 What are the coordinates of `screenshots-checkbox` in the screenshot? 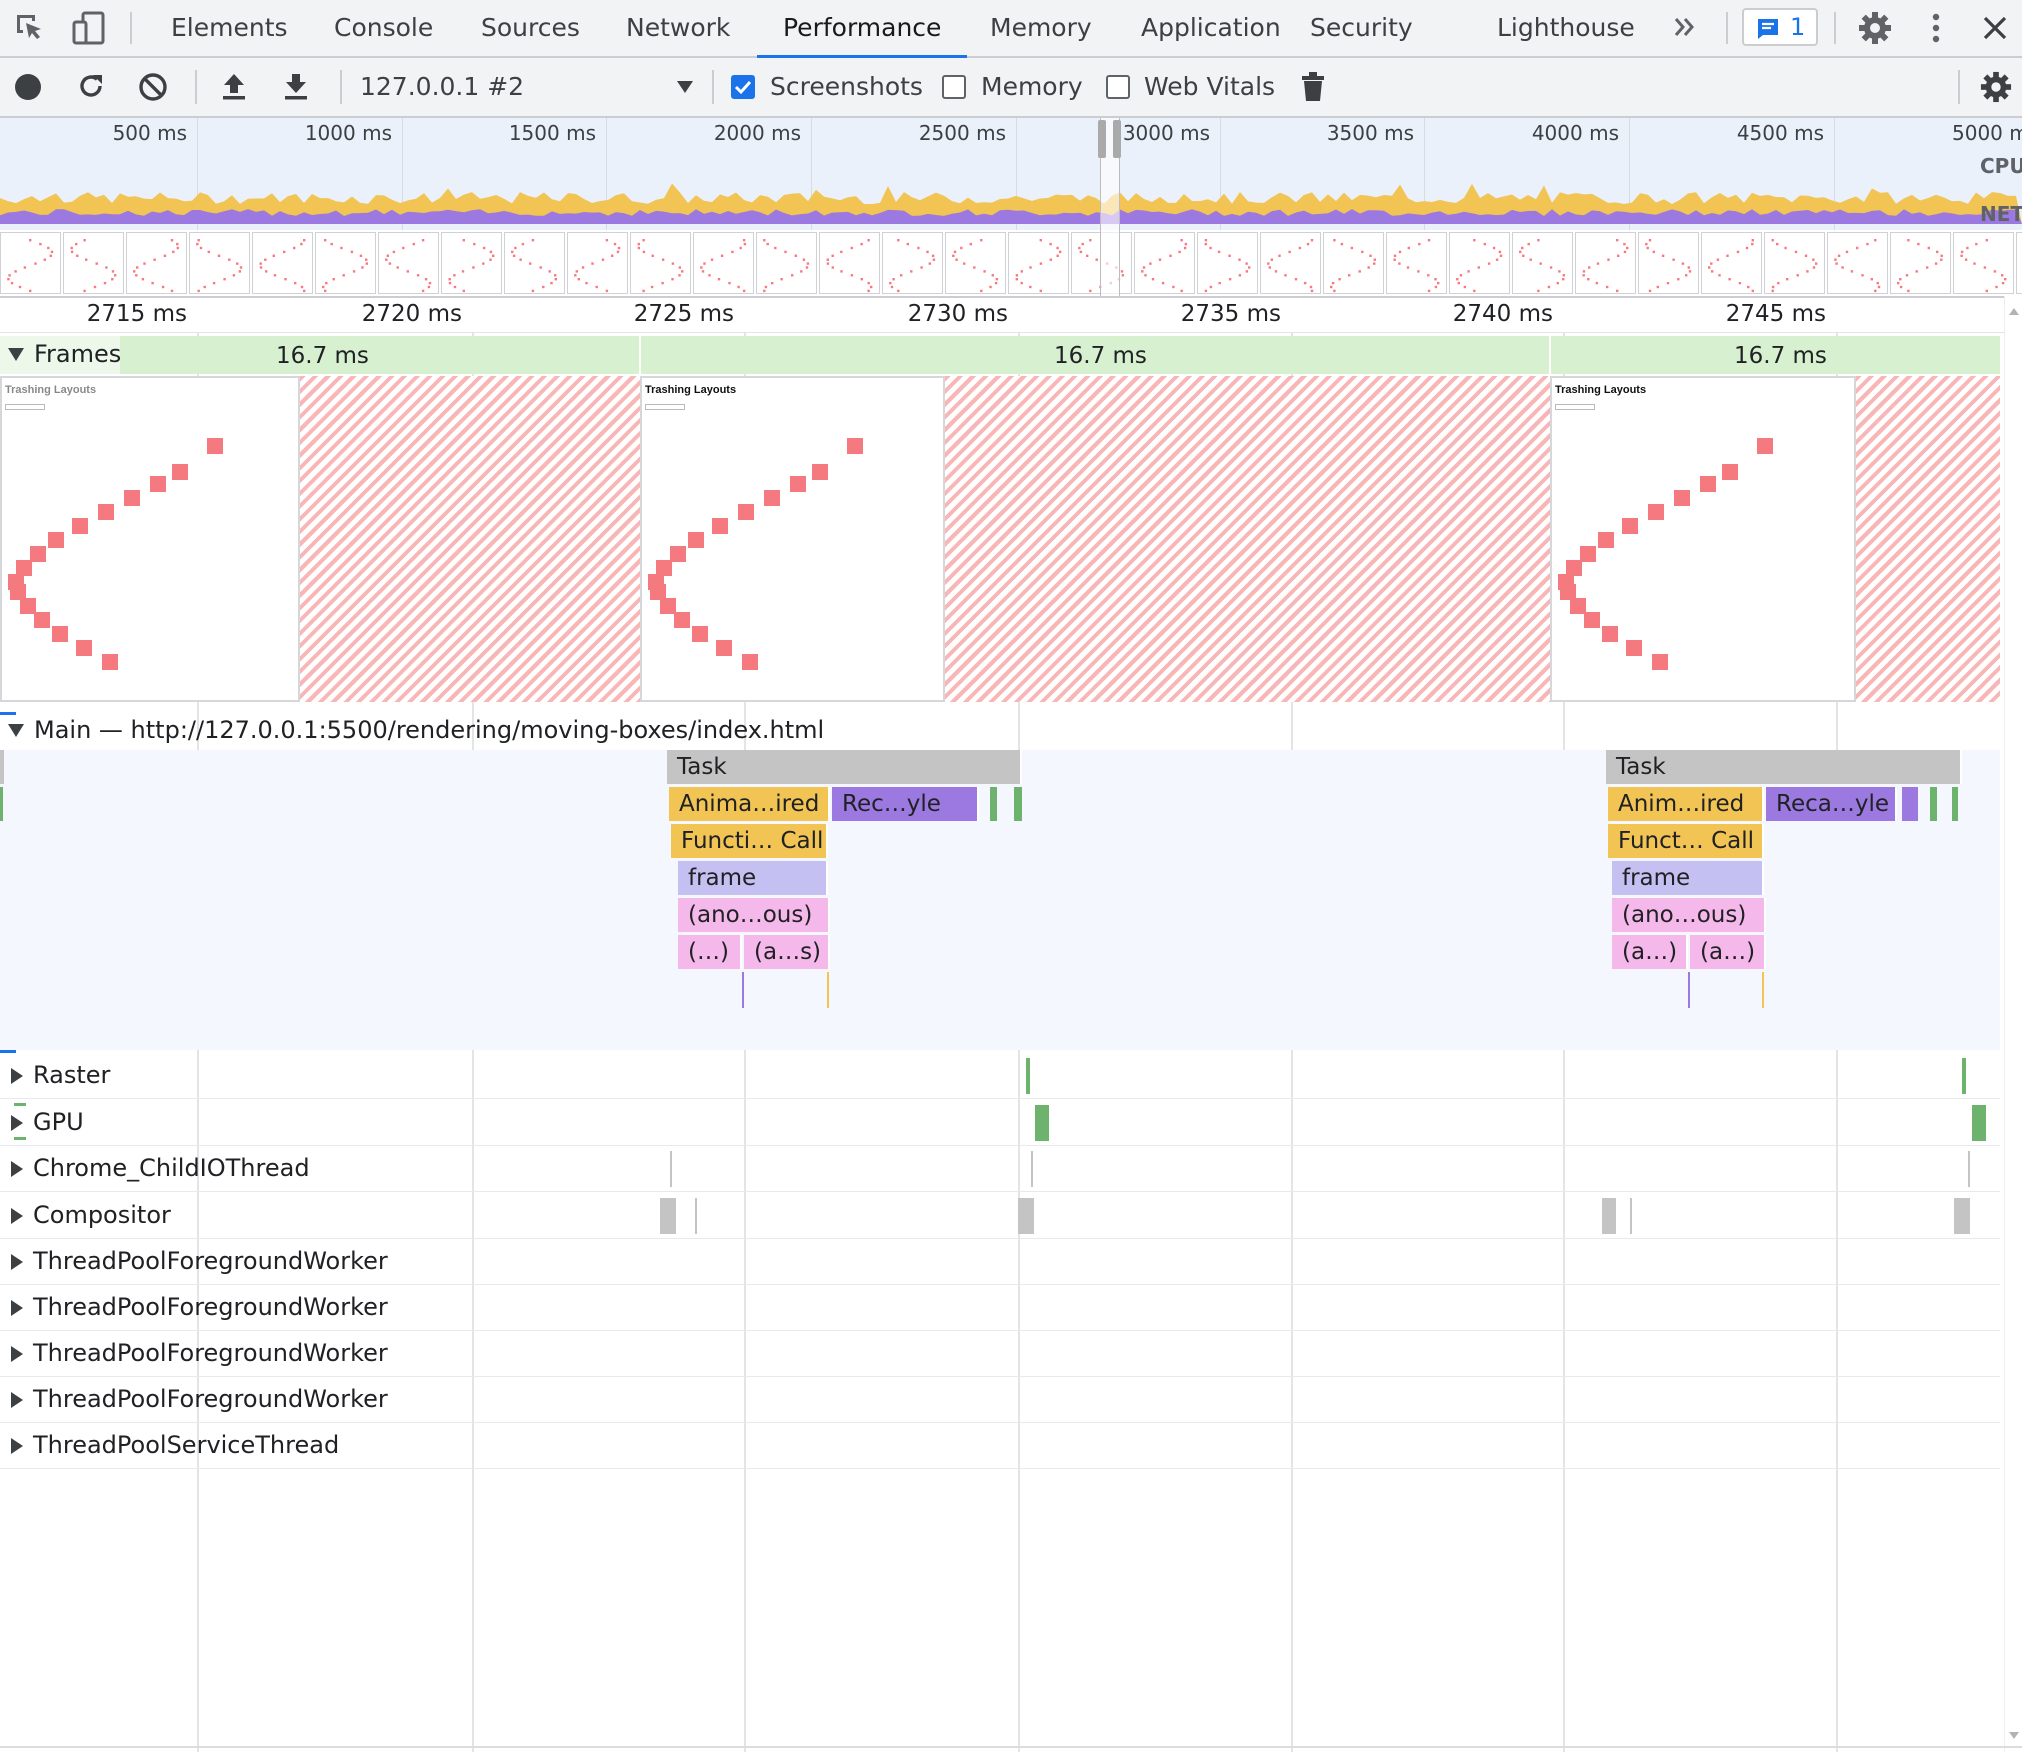 It's located at (743, 87).